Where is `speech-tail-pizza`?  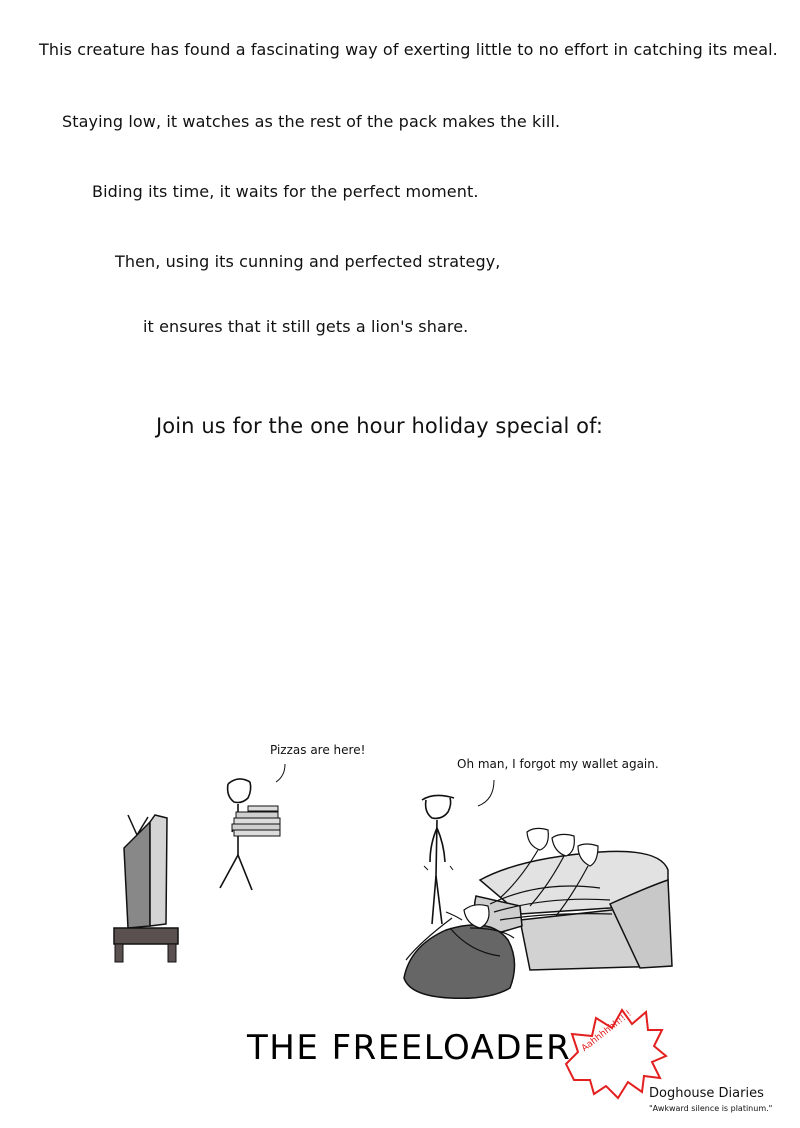
speech-tail-pizza is located at coordinates (280, 773).